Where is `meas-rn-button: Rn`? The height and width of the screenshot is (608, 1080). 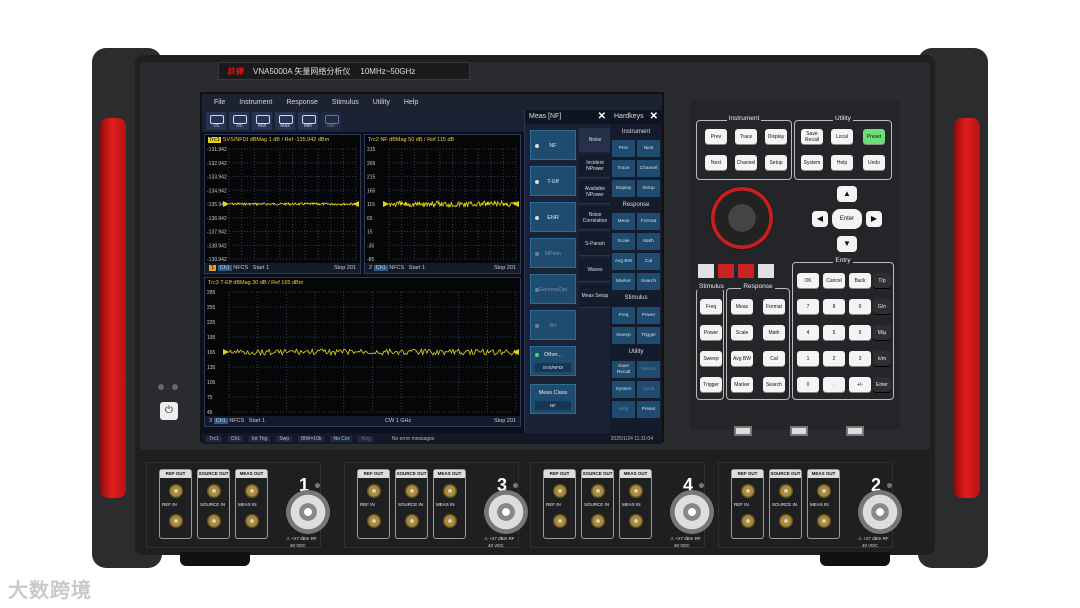 meas-rn-button: Rn is located at coordinates (553, 325).